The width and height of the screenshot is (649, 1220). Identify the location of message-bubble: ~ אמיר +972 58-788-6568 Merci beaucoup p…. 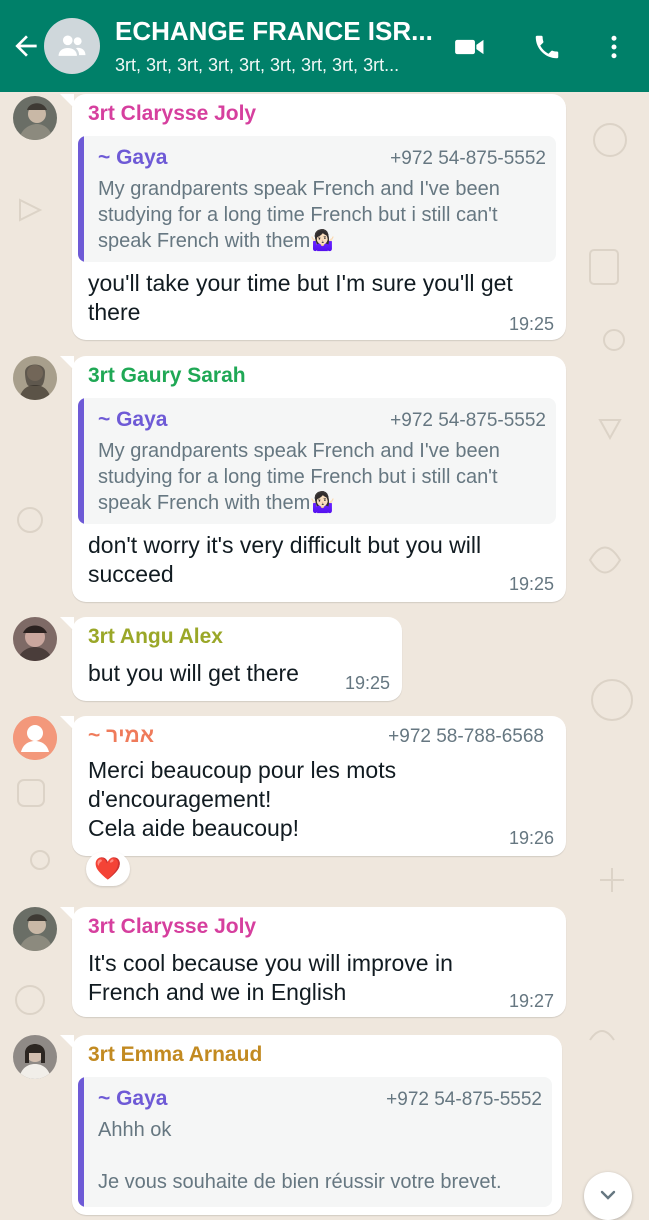
(313, 786).